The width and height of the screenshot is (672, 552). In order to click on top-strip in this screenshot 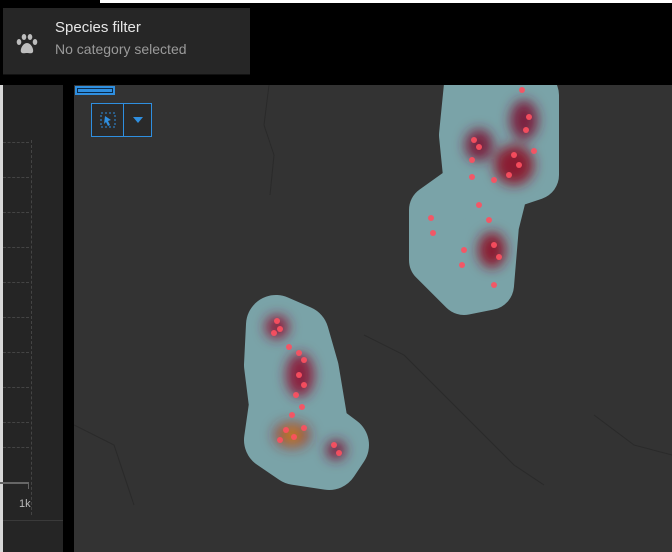, I will do `click(386, 1)`.